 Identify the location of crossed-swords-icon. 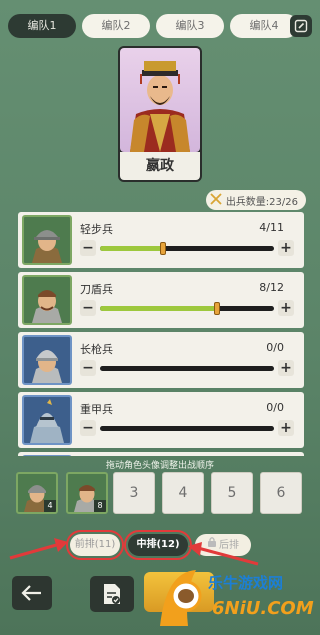
(216, 200).